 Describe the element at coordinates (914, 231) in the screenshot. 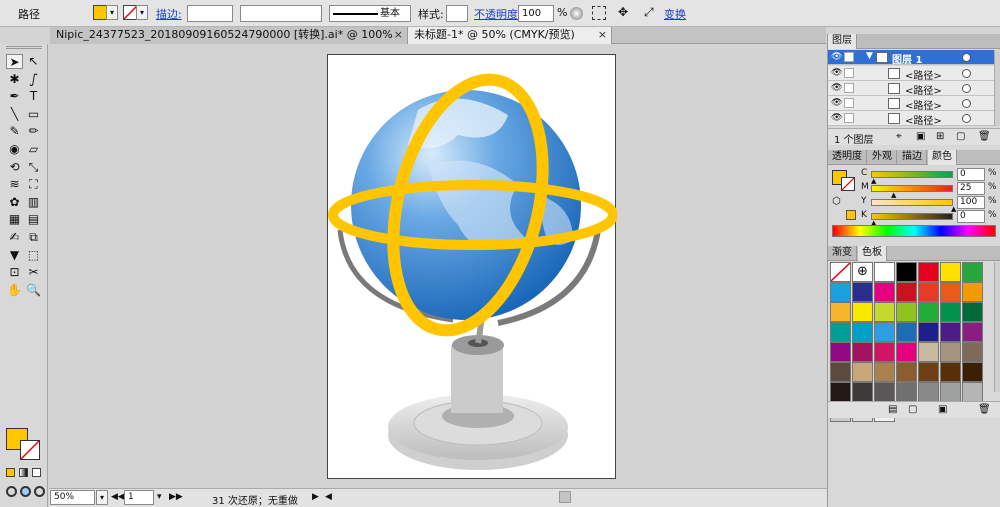

I see `color-spectrum-bar` at that location.